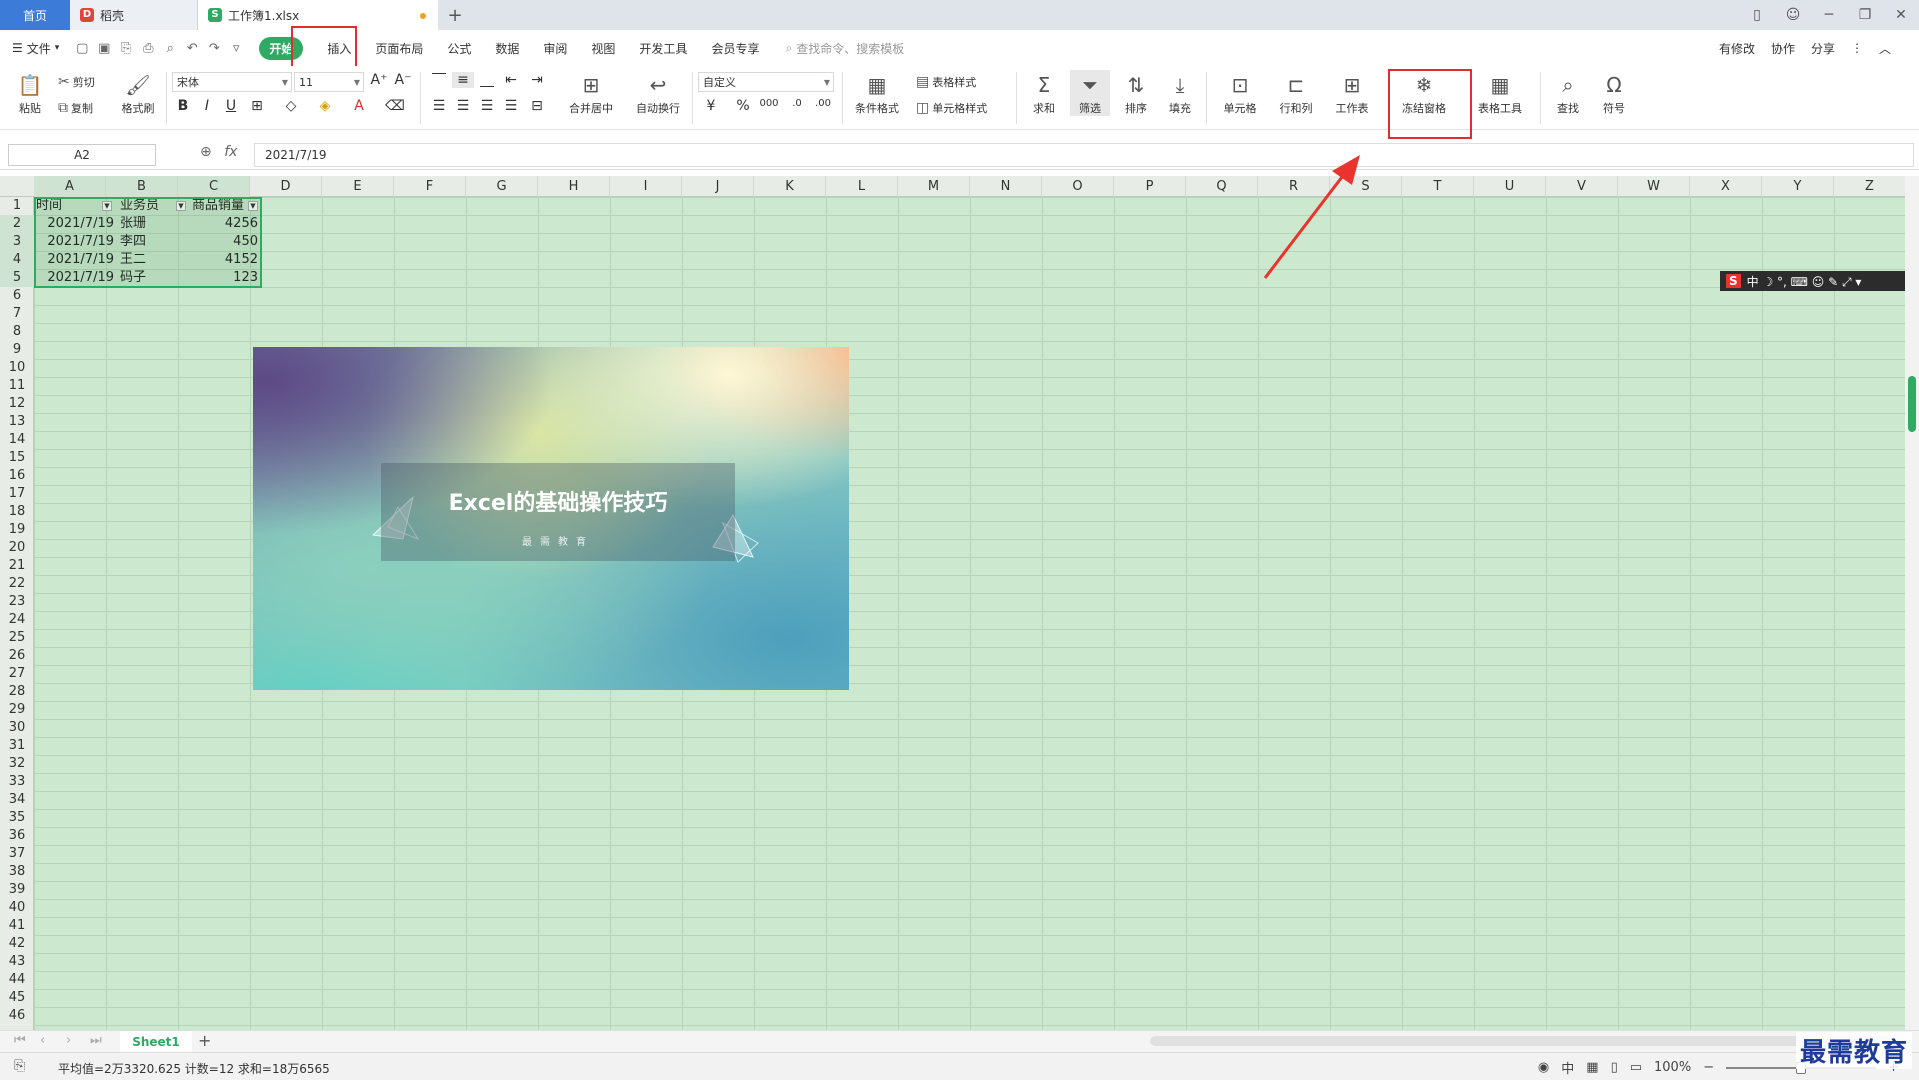 This screenshot has height=1080, width=1919. Describe the element at coordinates (1500, 93) in the screenshot. I see `table-tools-button: ▦ 表格工具` at that location.